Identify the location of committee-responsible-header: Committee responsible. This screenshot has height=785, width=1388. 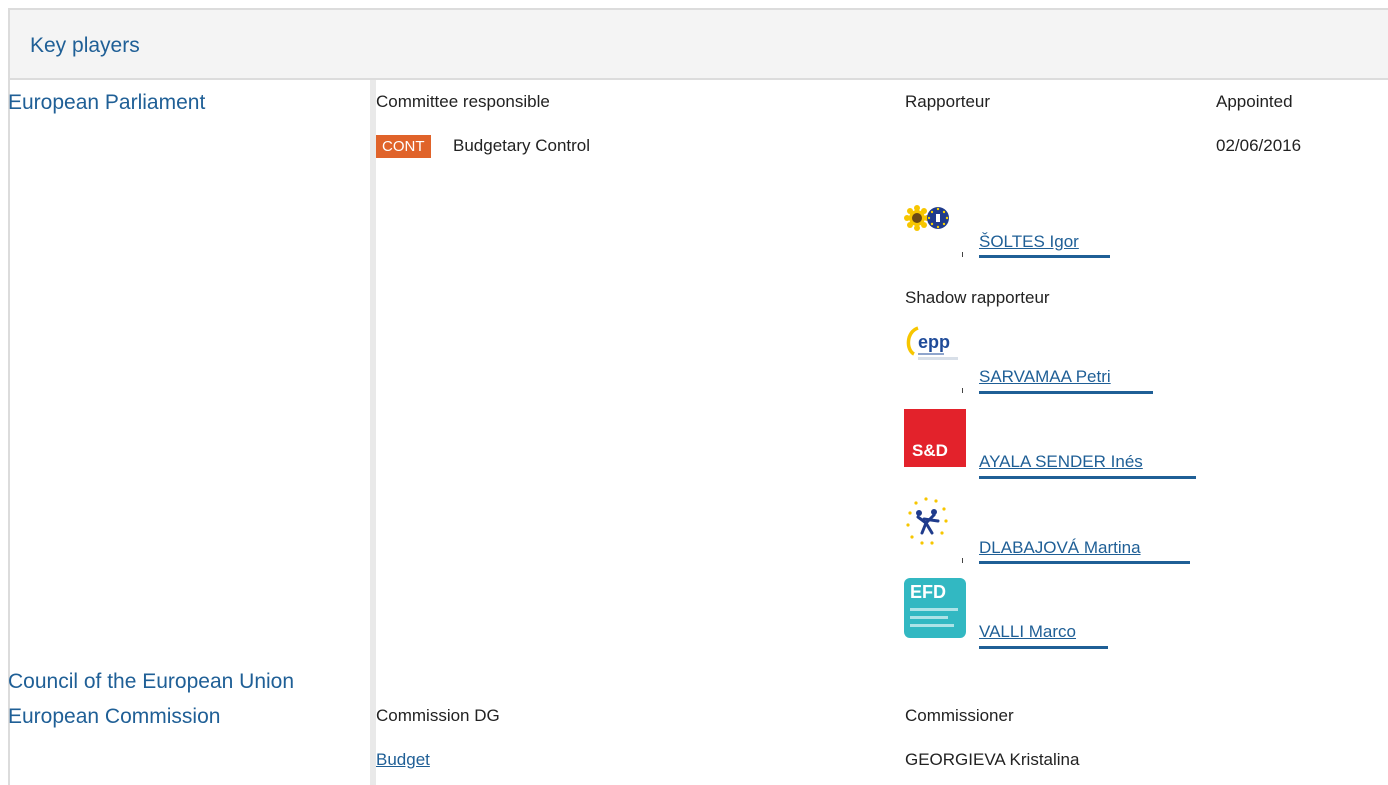
(463, 101).